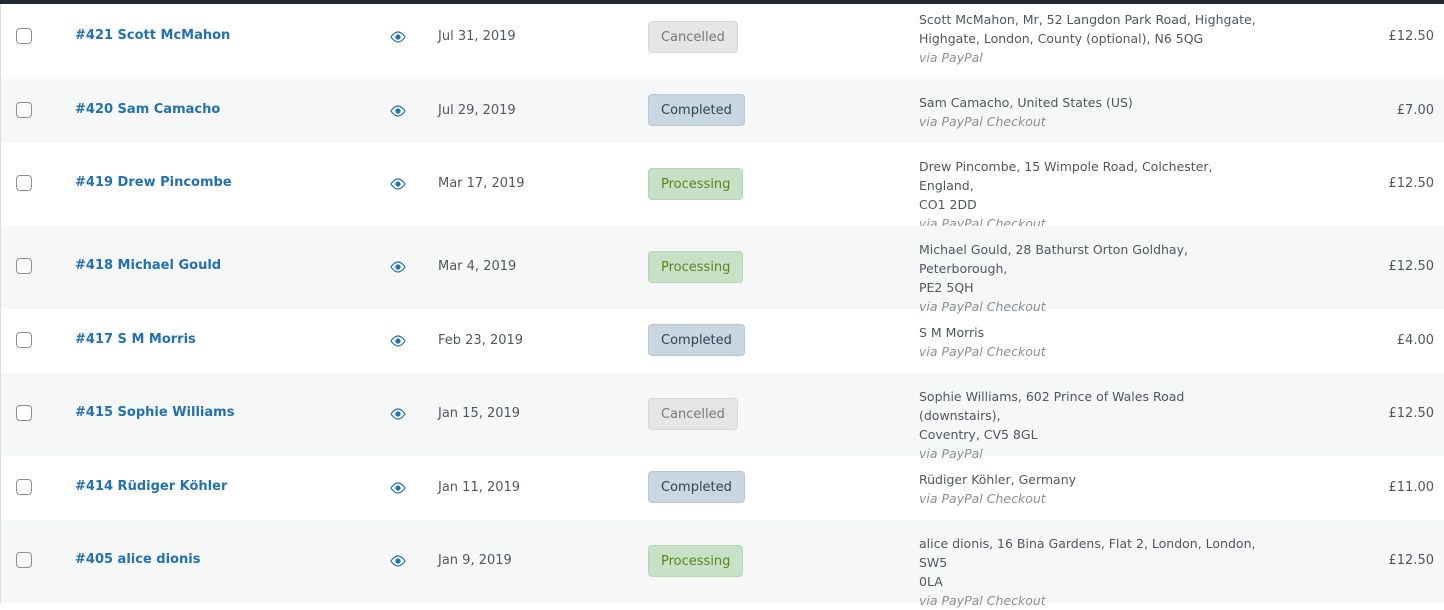  What do you see at coordinates (951, 57) in the screenshot?
I see `payment-method: via PayPal` at bounding box center [951, 57].